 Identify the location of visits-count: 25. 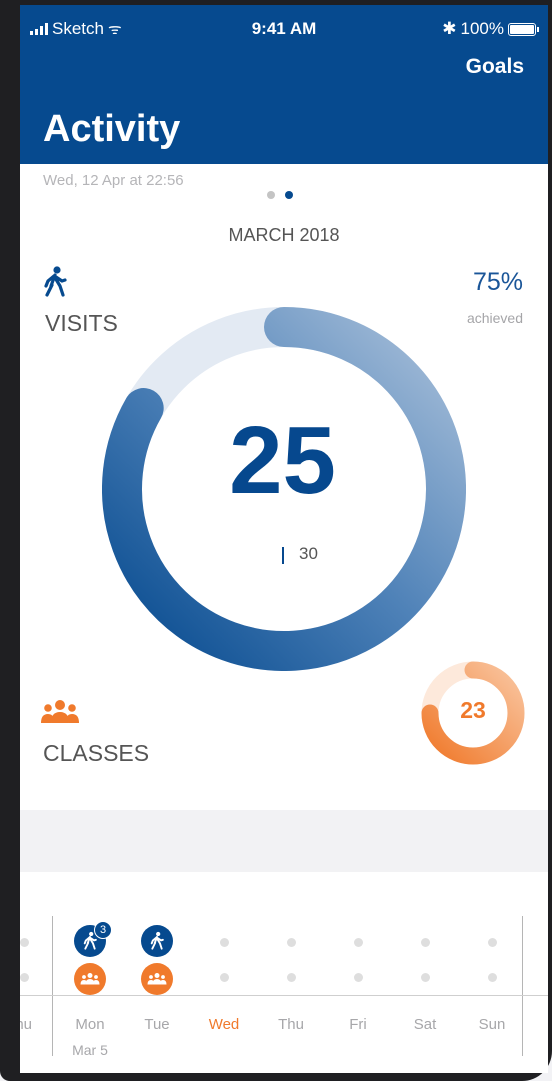
(282, 460).